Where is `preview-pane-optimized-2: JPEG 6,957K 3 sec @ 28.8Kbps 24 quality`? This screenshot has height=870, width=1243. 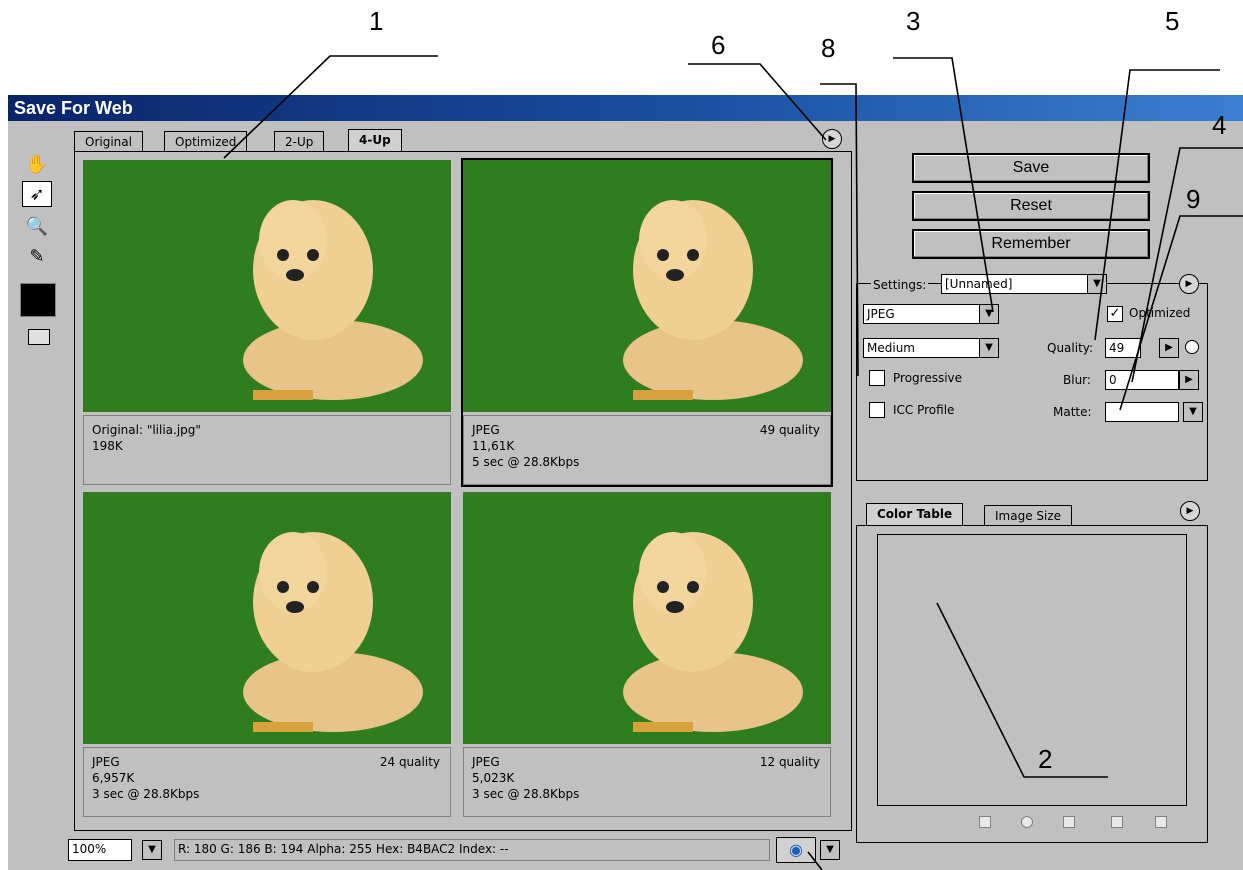
preview-pane-optimized-2: JPEG 6,957K 3 sec @ 28.8Kbps 24 quality is located at coordinates (267, 654).